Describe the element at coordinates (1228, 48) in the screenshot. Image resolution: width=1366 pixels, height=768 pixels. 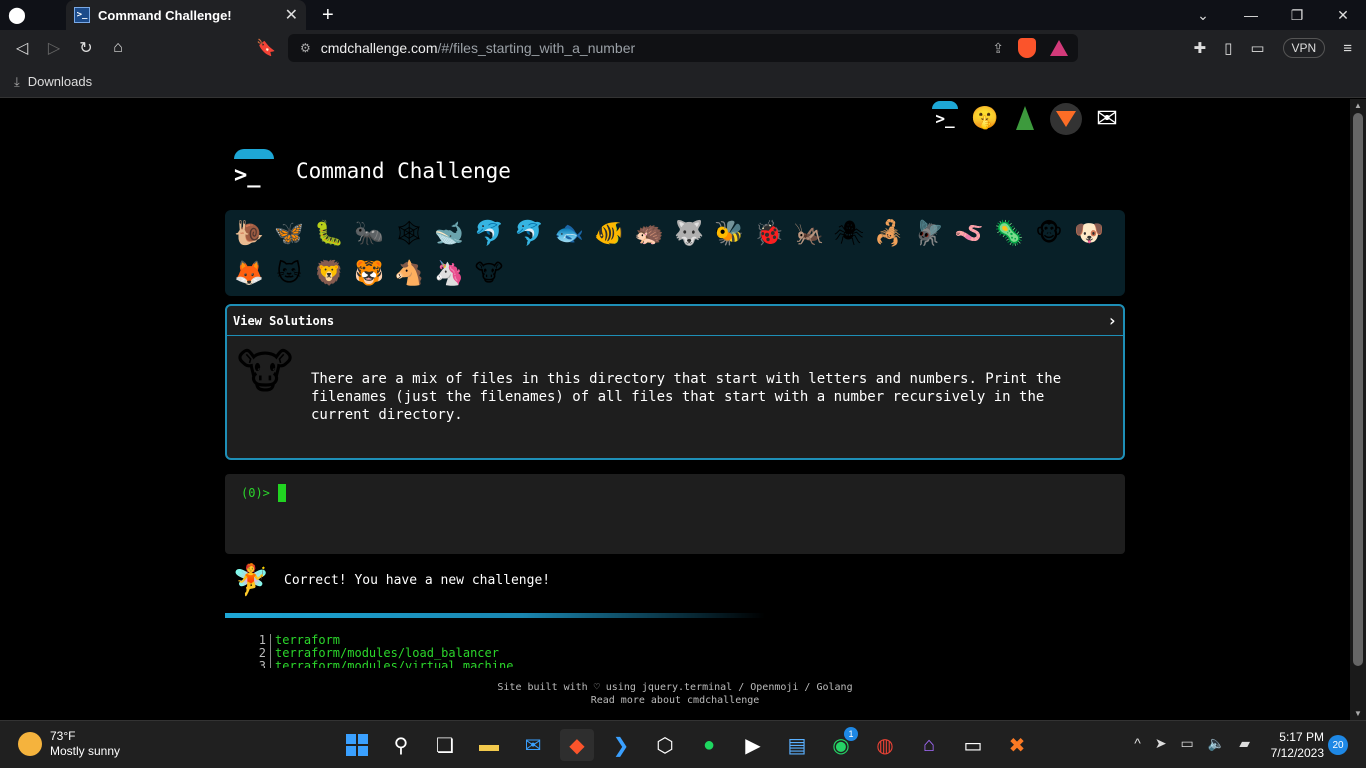
I see `sidebar-icon: ▯` at that location.